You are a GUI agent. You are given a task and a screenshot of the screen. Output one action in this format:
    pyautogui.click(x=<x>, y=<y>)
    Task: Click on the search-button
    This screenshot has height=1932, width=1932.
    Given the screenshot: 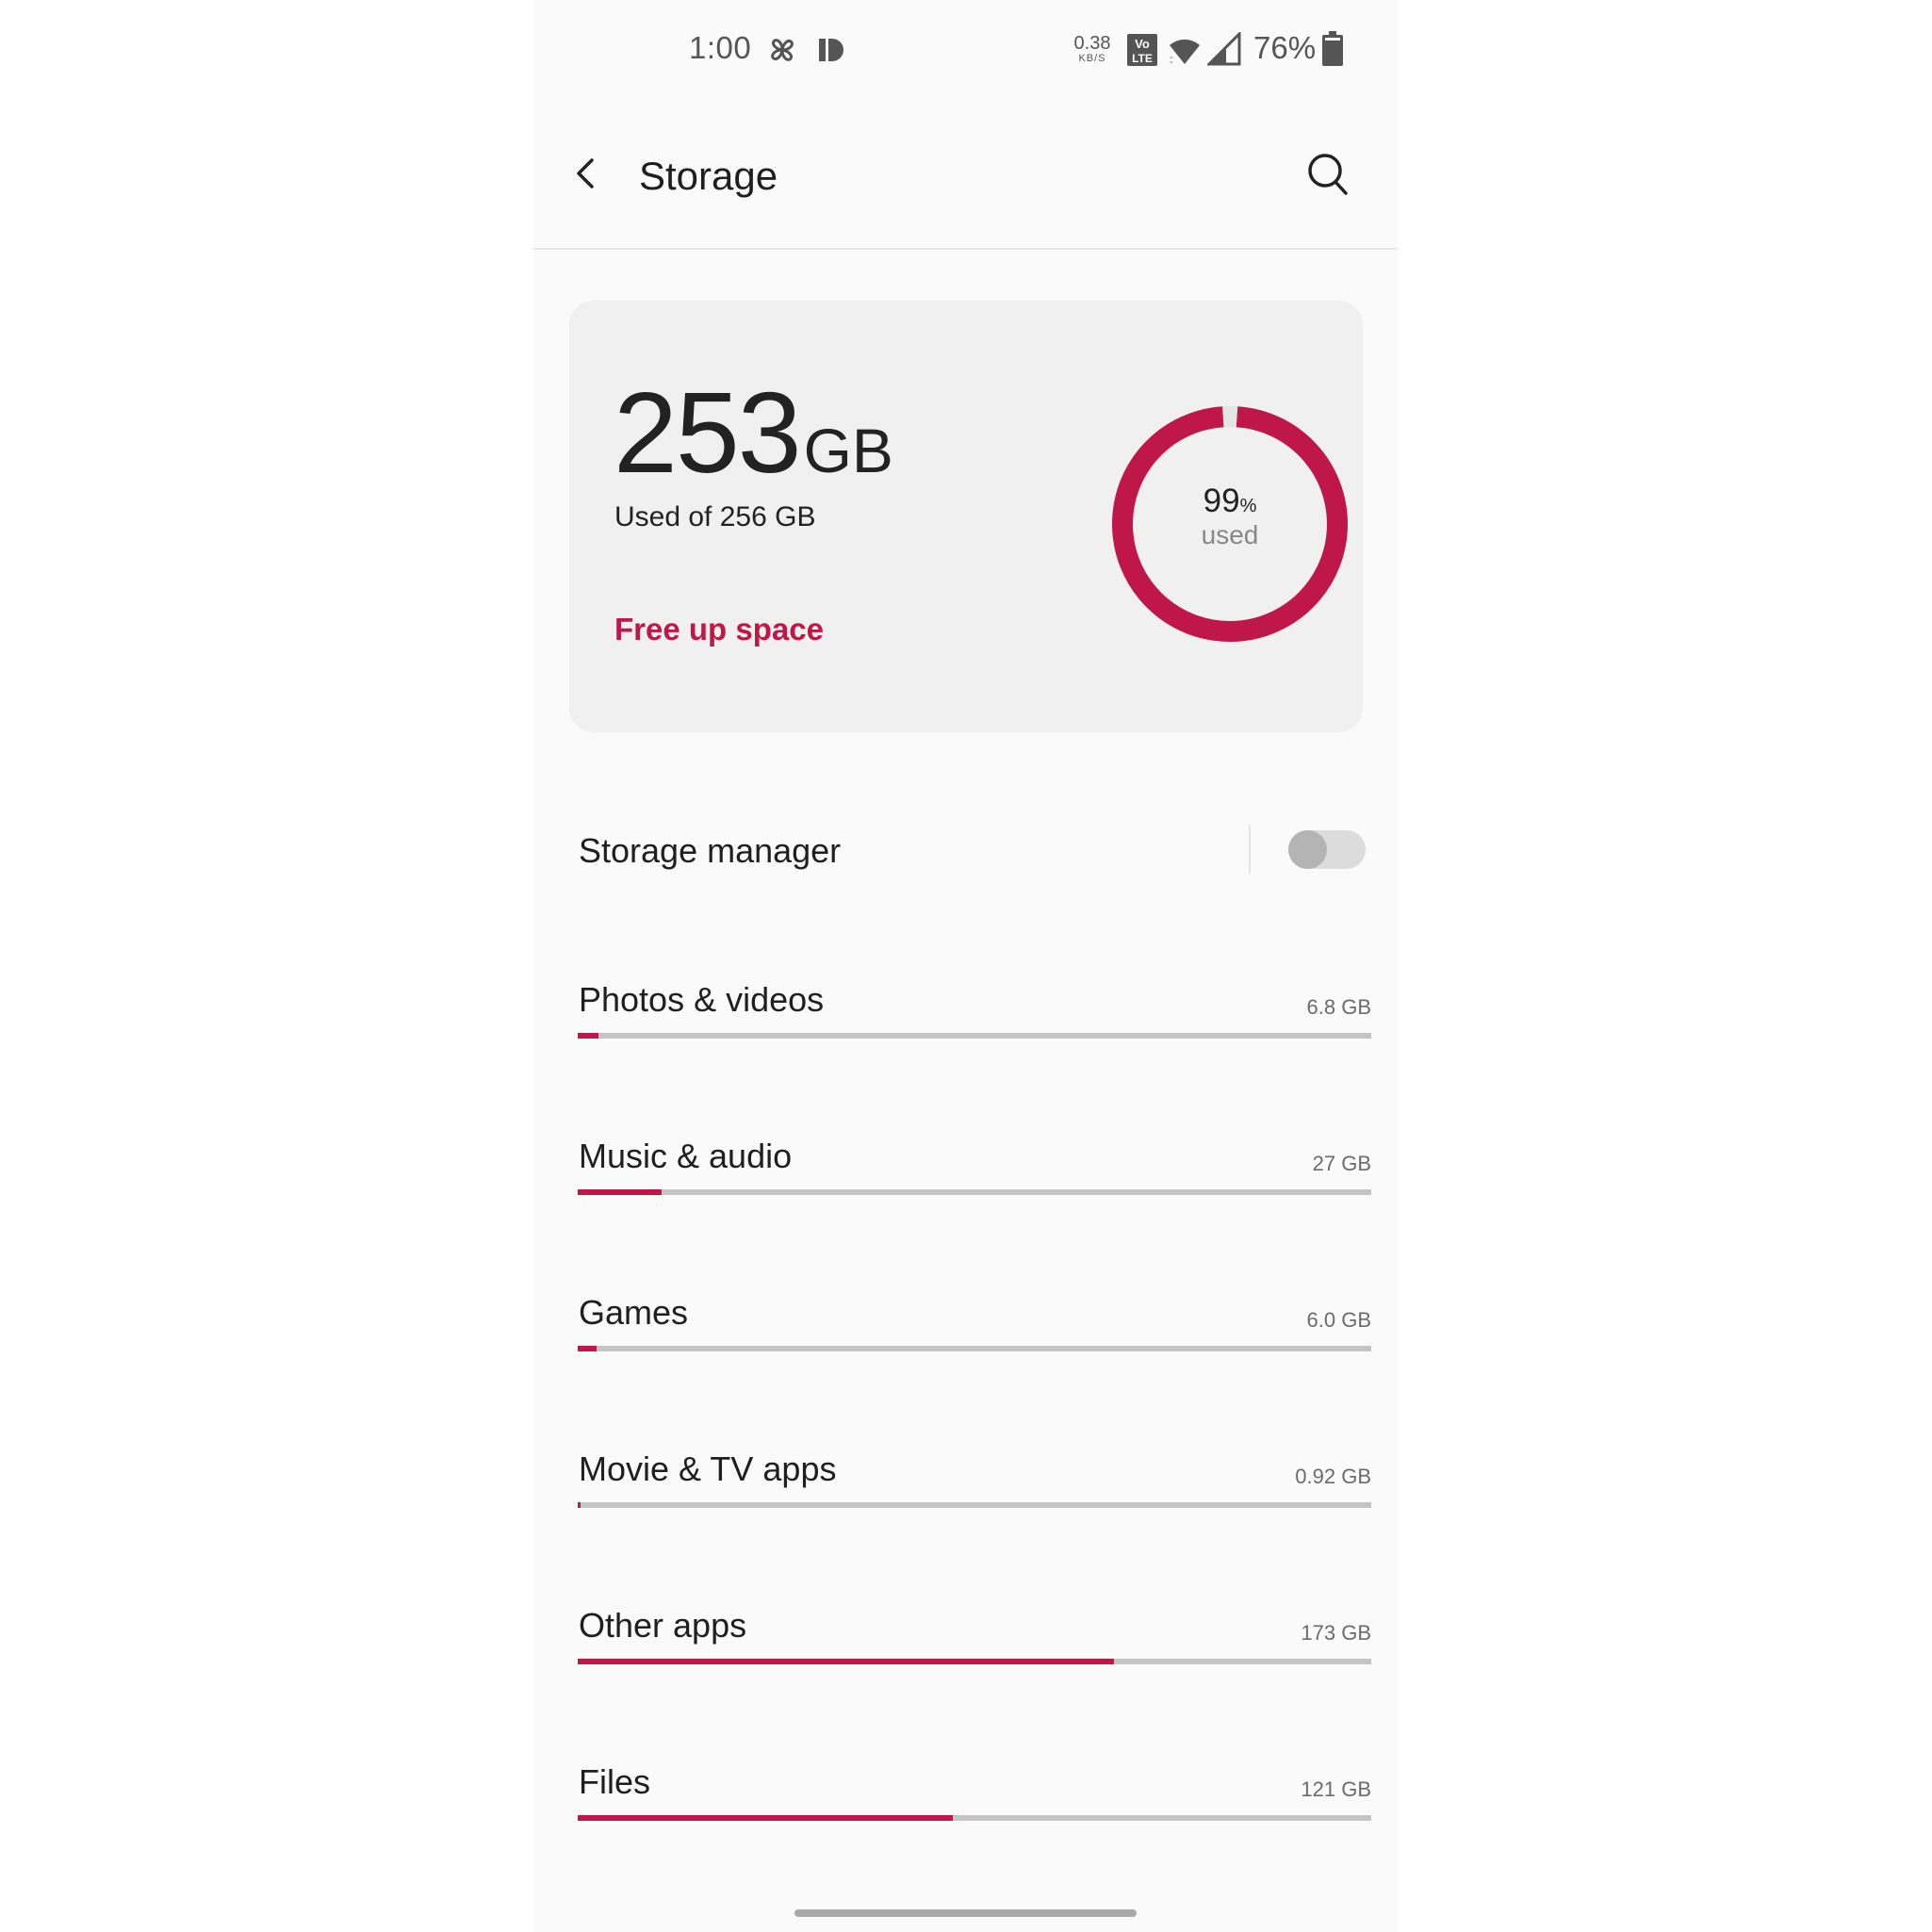 What is the action you would take?
    pyautogui.click(x=1328, y=173)
    